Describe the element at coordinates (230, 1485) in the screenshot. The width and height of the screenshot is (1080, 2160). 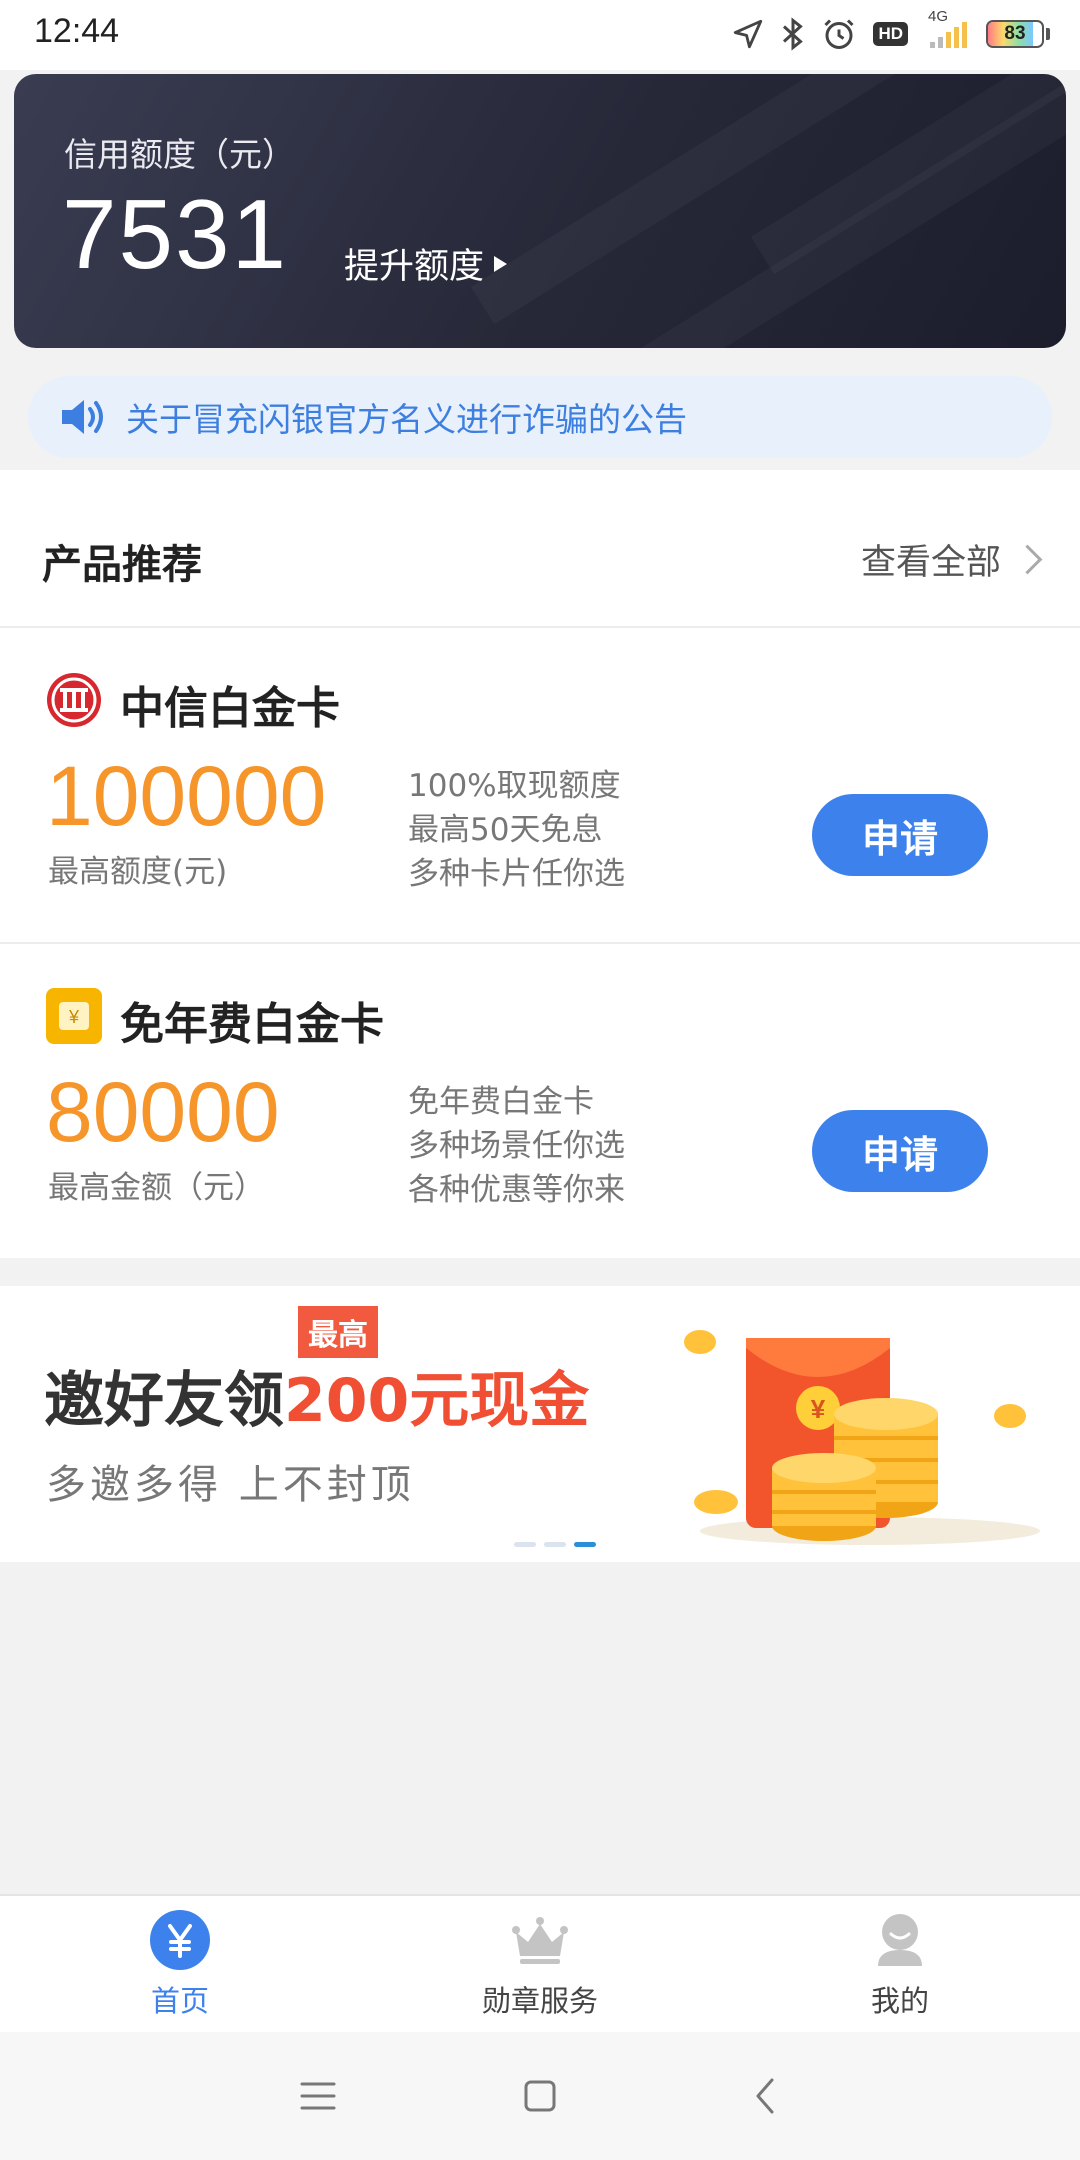
I see `banner-subtitle: 多邀多得 上不封顶` at that location.